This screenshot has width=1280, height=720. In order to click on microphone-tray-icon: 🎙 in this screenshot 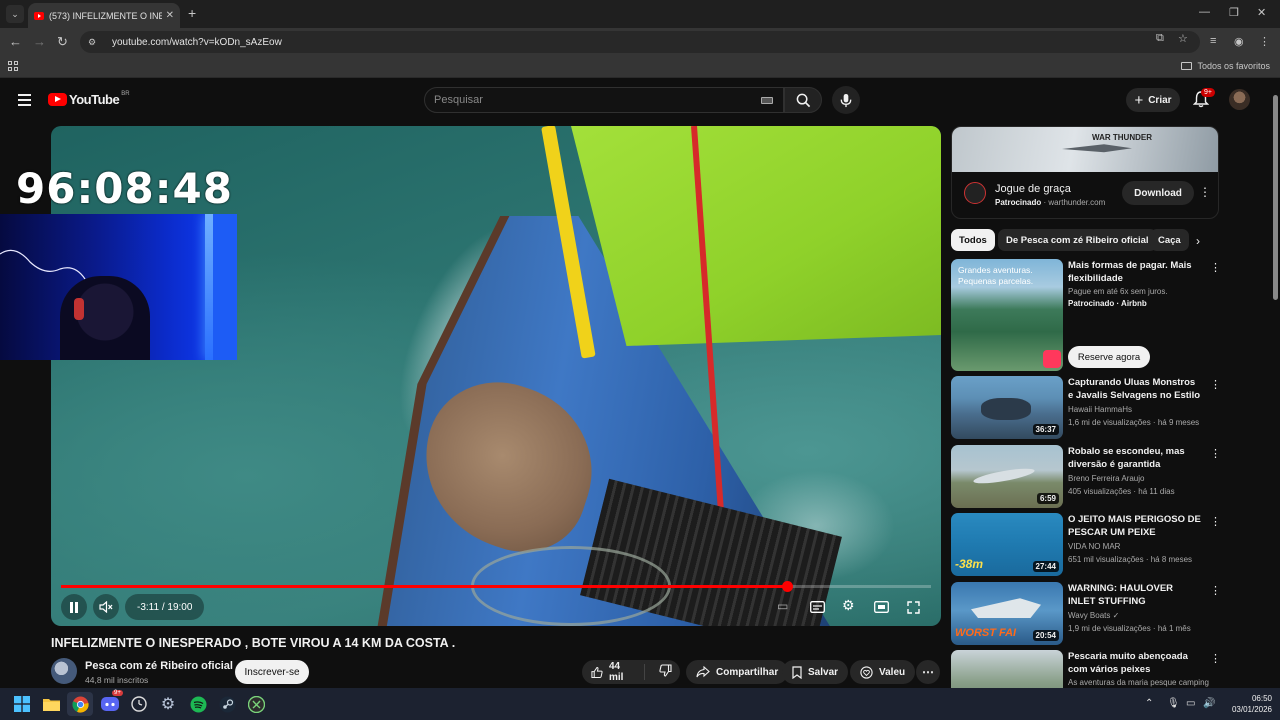, I will do `click(1173, 703)`.